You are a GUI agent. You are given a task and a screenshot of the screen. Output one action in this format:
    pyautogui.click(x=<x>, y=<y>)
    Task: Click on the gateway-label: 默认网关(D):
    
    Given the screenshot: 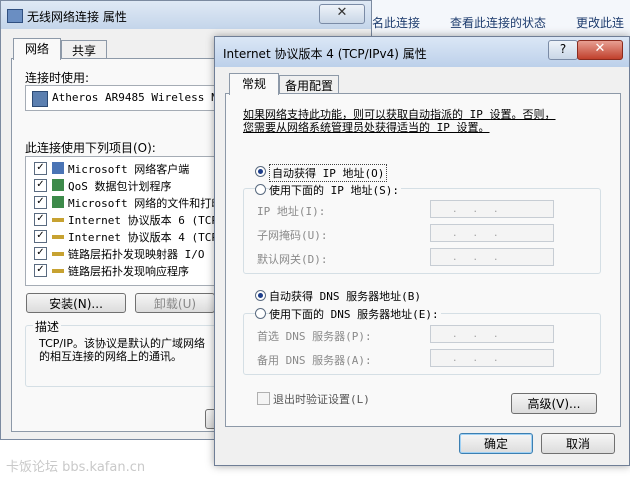 What is the action you would take?
    pyautogui.click(x=292, y=259)
    